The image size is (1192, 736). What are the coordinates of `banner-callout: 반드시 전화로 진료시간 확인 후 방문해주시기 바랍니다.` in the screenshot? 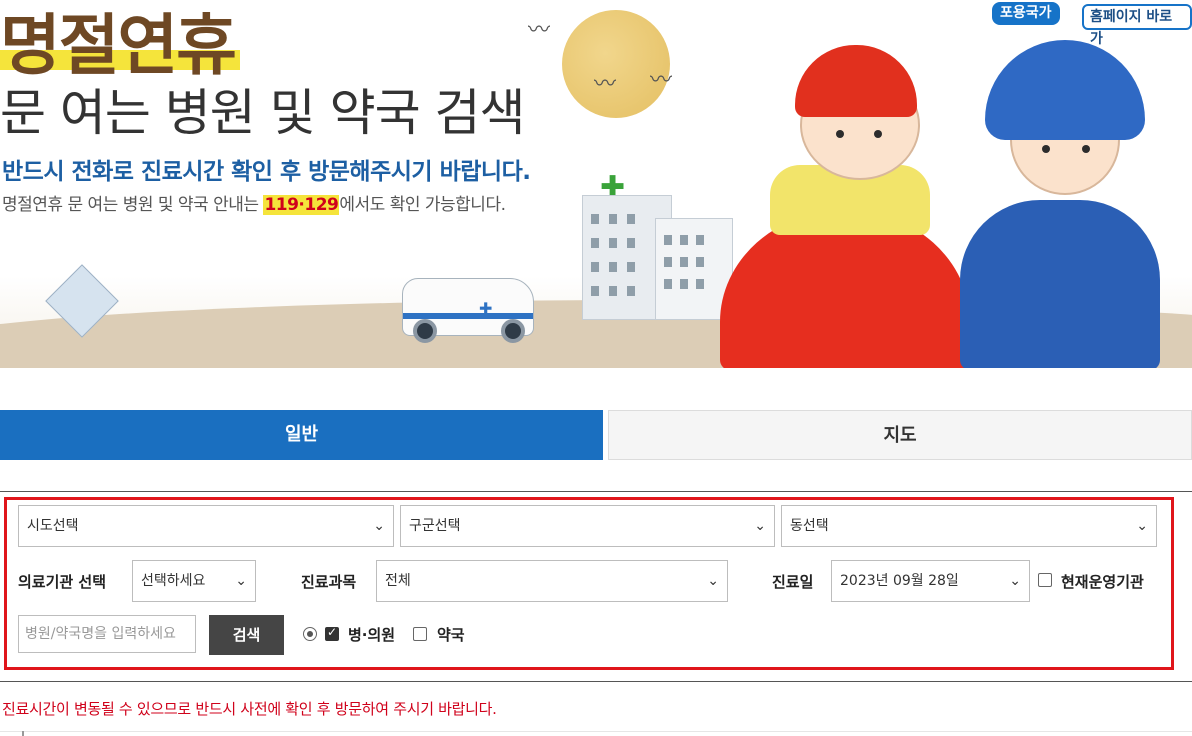 It's located at (266, 172).